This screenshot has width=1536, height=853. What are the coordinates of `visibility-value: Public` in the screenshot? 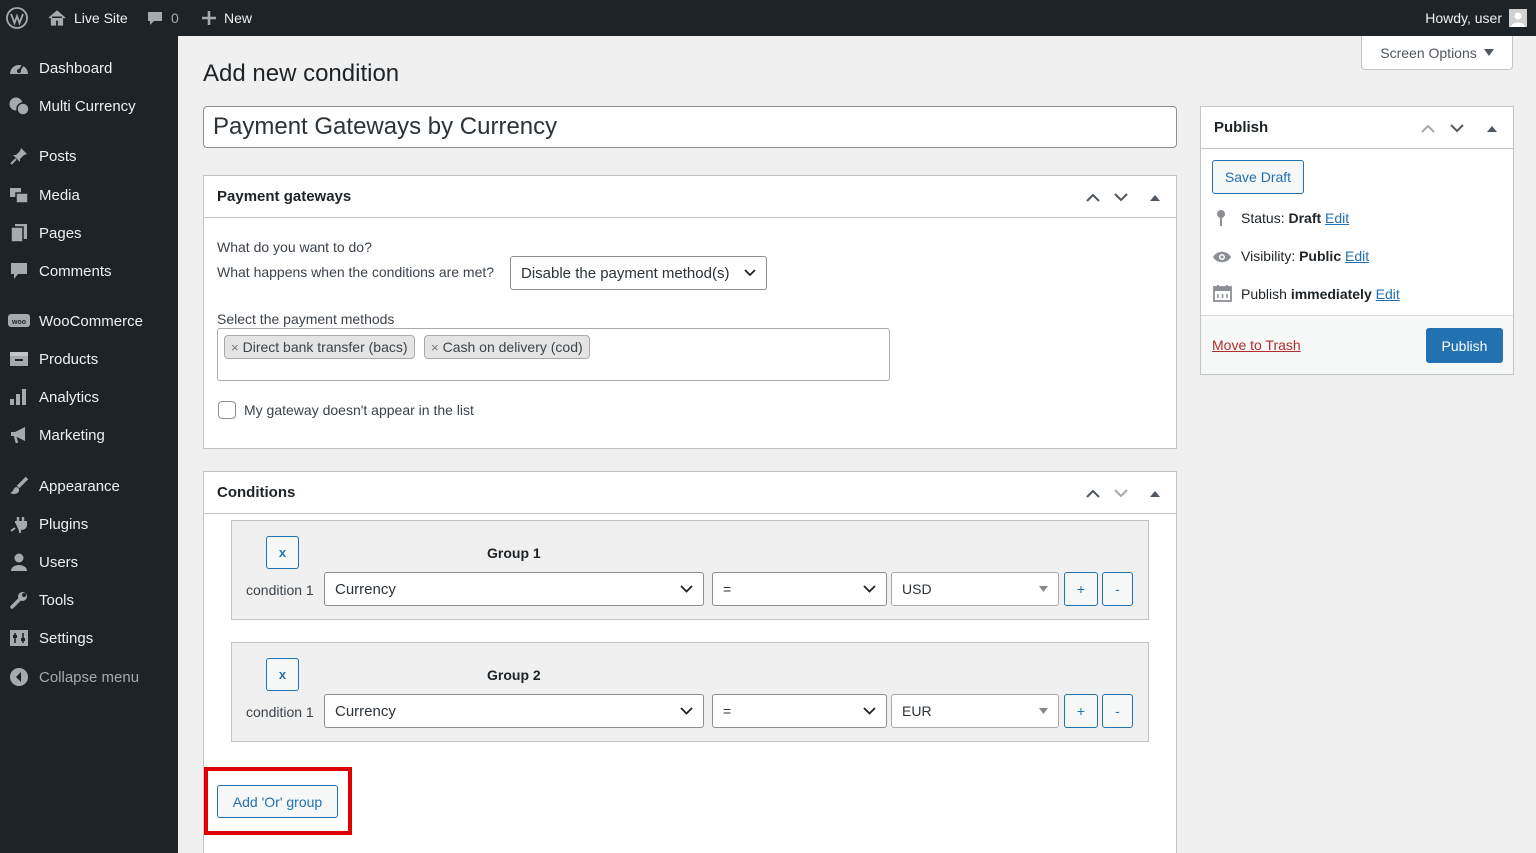 It's located at (1320, 256).